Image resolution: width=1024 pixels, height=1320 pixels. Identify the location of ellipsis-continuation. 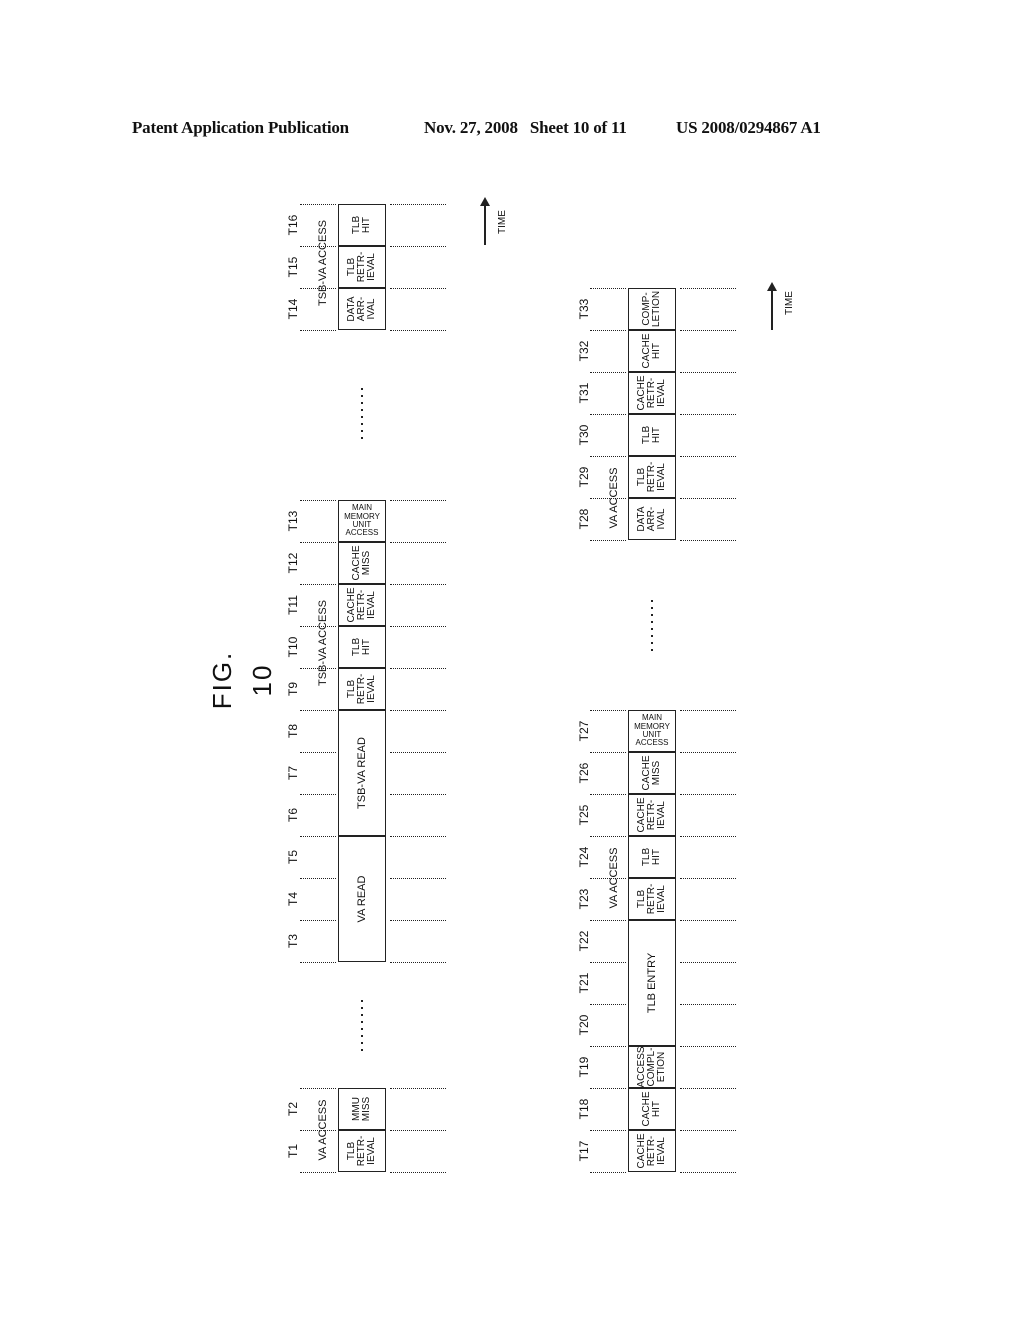
(362, 416).